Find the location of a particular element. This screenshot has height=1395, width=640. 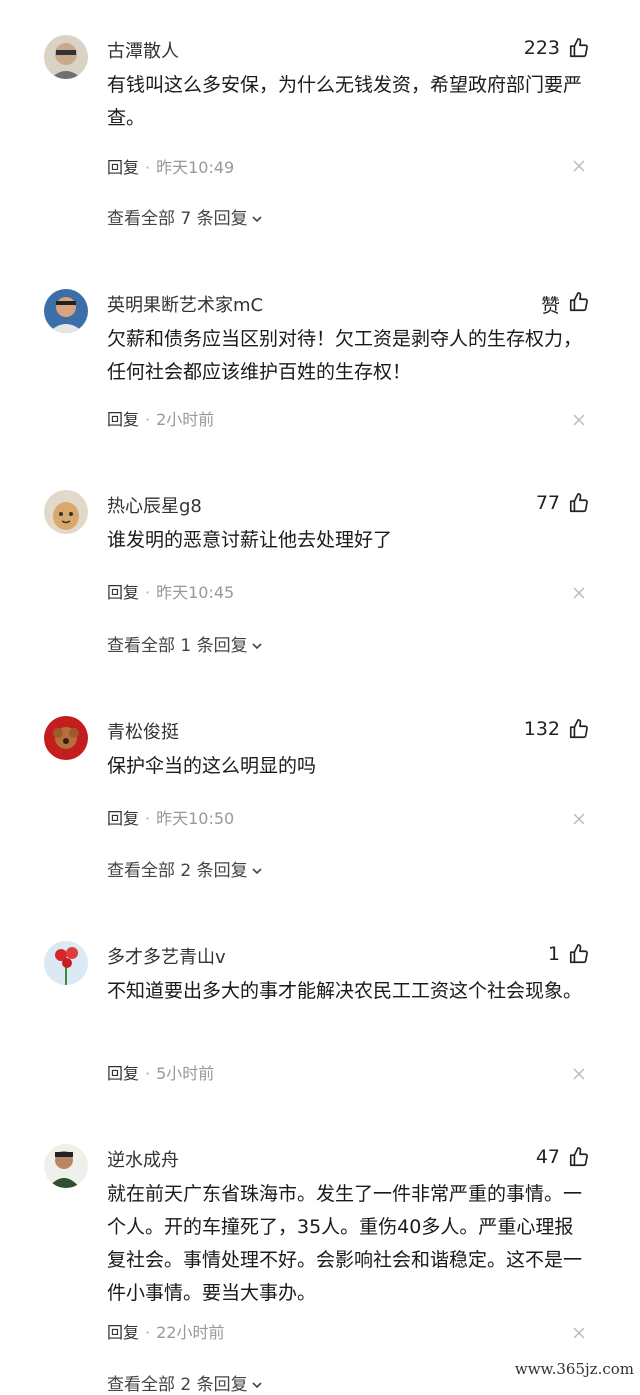

comment-time: 昨天10:45 is located at coordinates (195, 592).